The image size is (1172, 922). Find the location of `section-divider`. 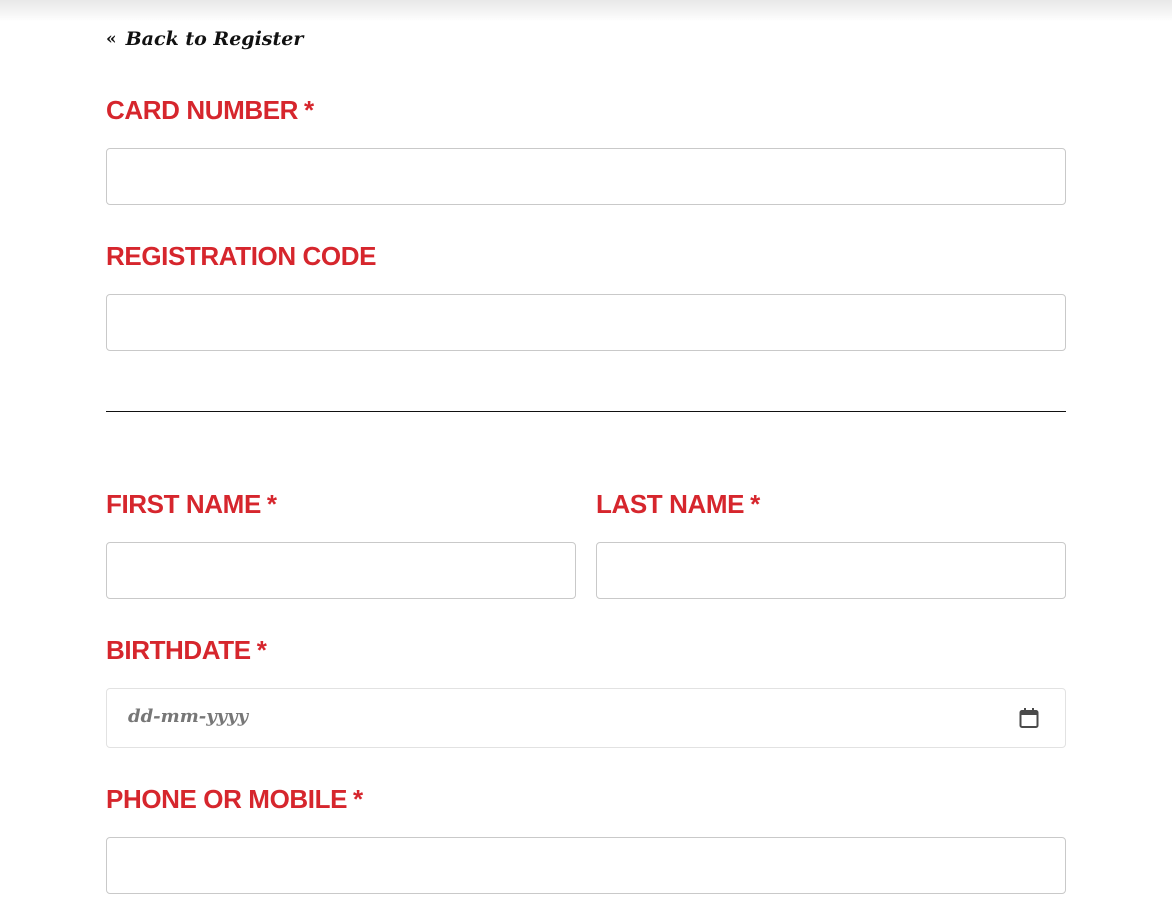

section-divider is located at coordinates (586, 411).